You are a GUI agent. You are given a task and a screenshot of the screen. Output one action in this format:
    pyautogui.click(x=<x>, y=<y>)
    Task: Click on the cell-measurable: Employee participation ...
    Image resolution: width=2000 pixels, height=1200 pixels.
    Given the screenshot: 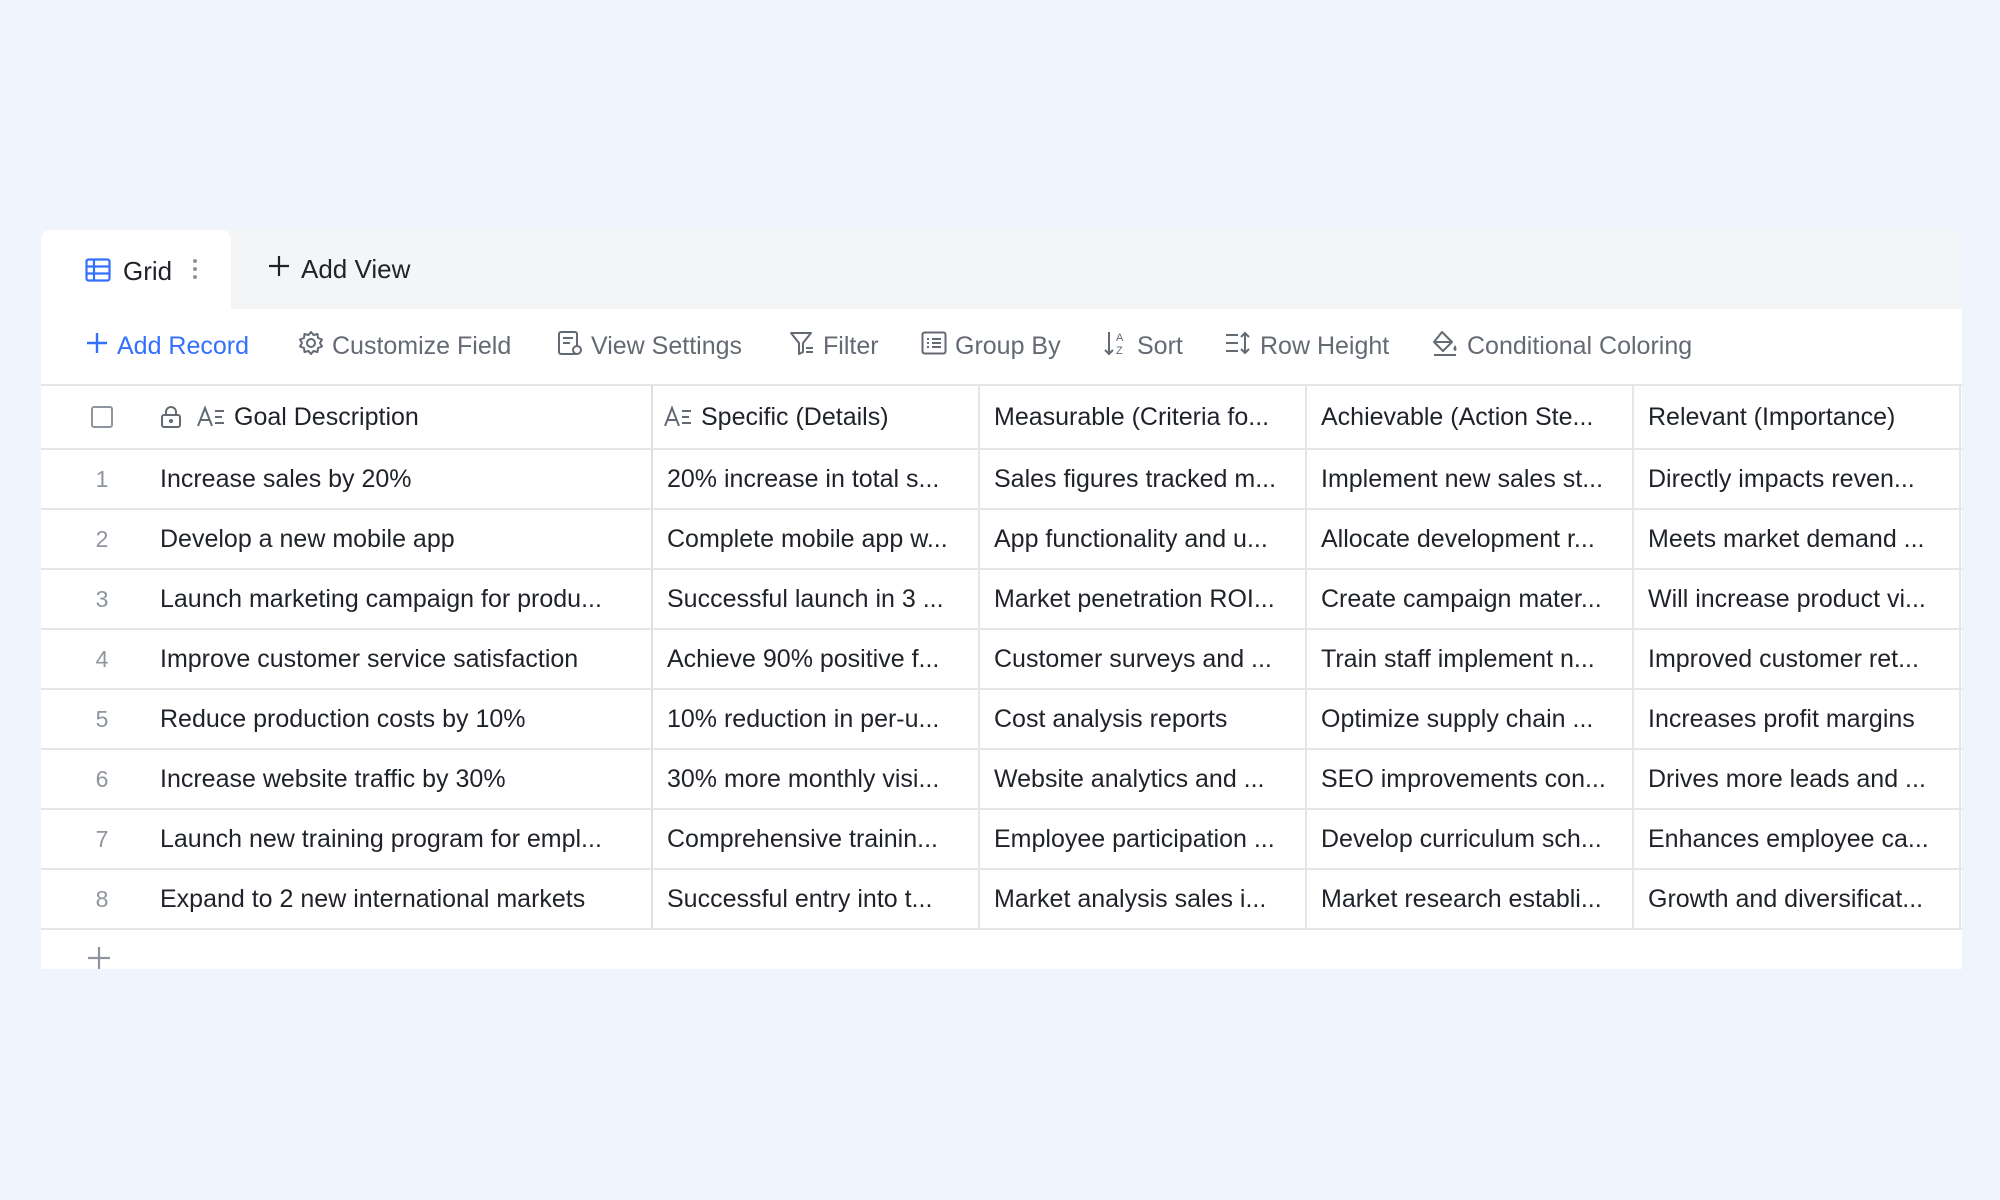 What is the action you would take?
    pyautogui.click(x=1143, y=839)
    